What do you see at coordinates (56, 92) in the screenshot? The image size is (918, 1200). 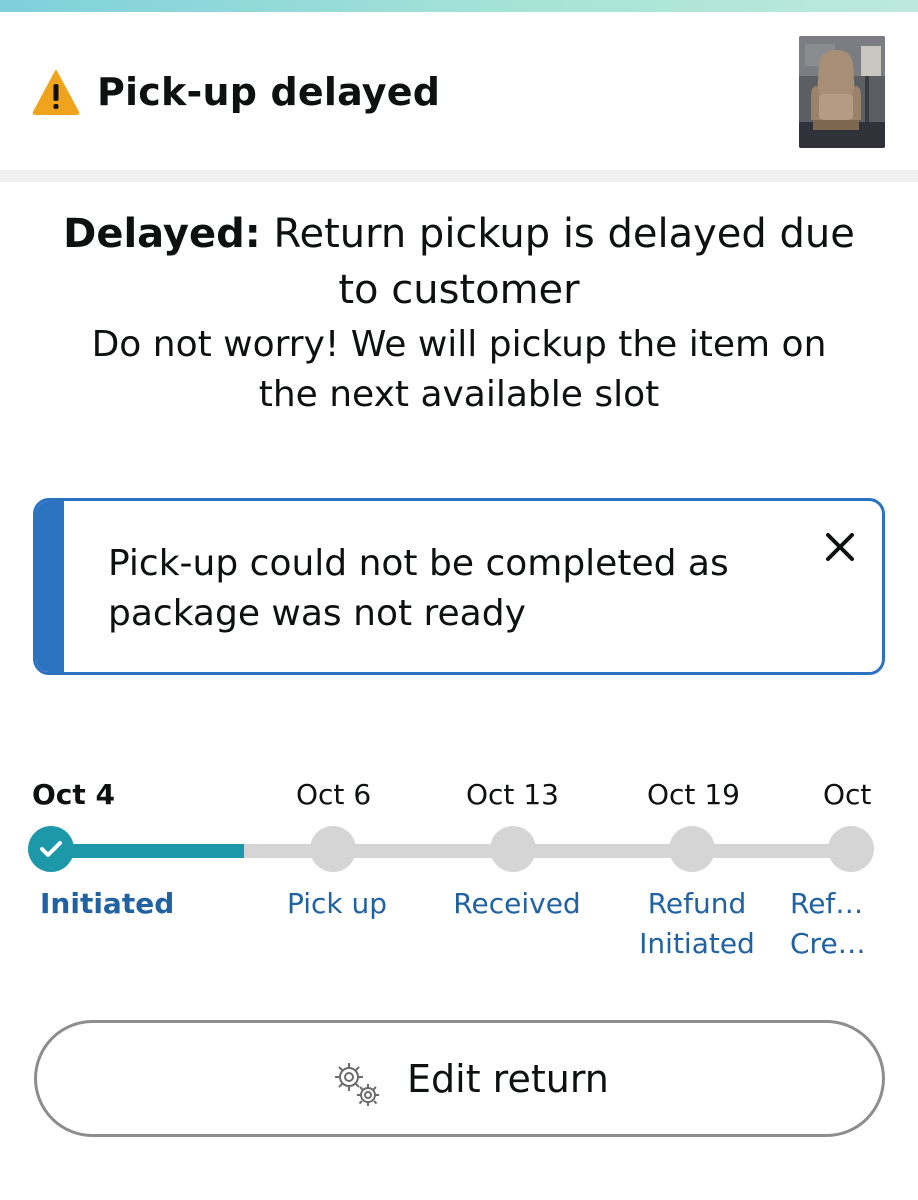 I see `warning-triangle-icon` at bounding box center [56, 92].